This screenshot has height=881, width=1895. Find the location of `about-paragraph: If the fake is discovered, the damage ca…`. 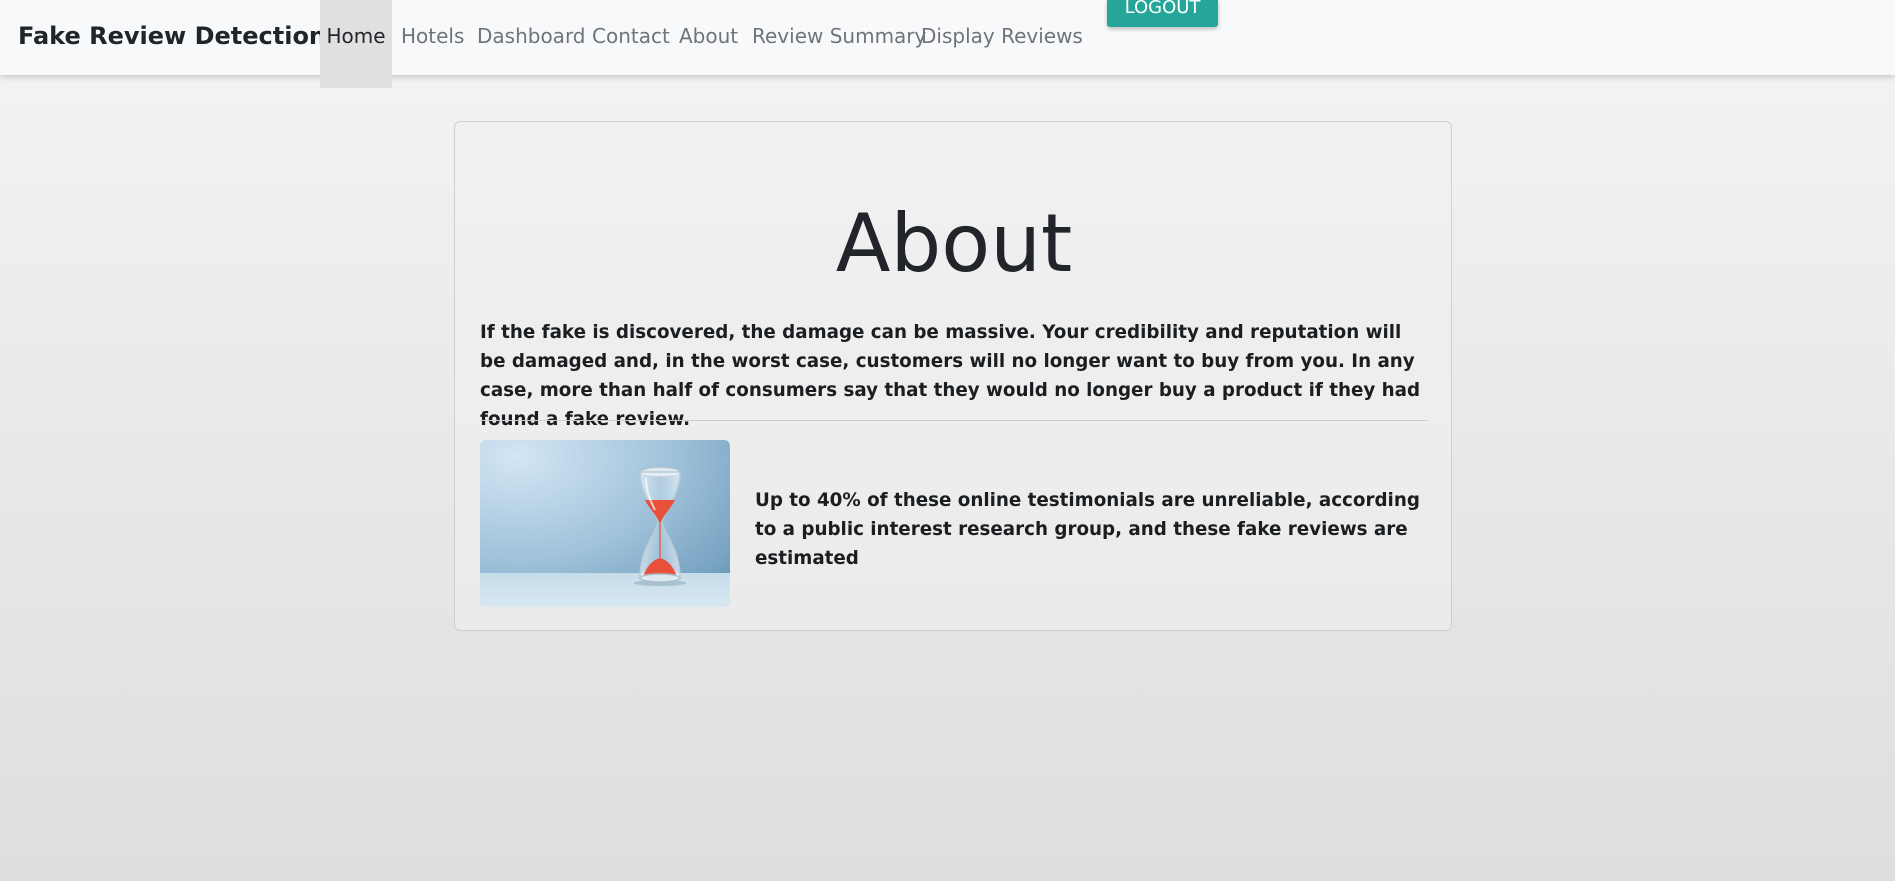

about-paragraph: If the fake is discovered, the damage ca… is located at coordinates (950, 376).